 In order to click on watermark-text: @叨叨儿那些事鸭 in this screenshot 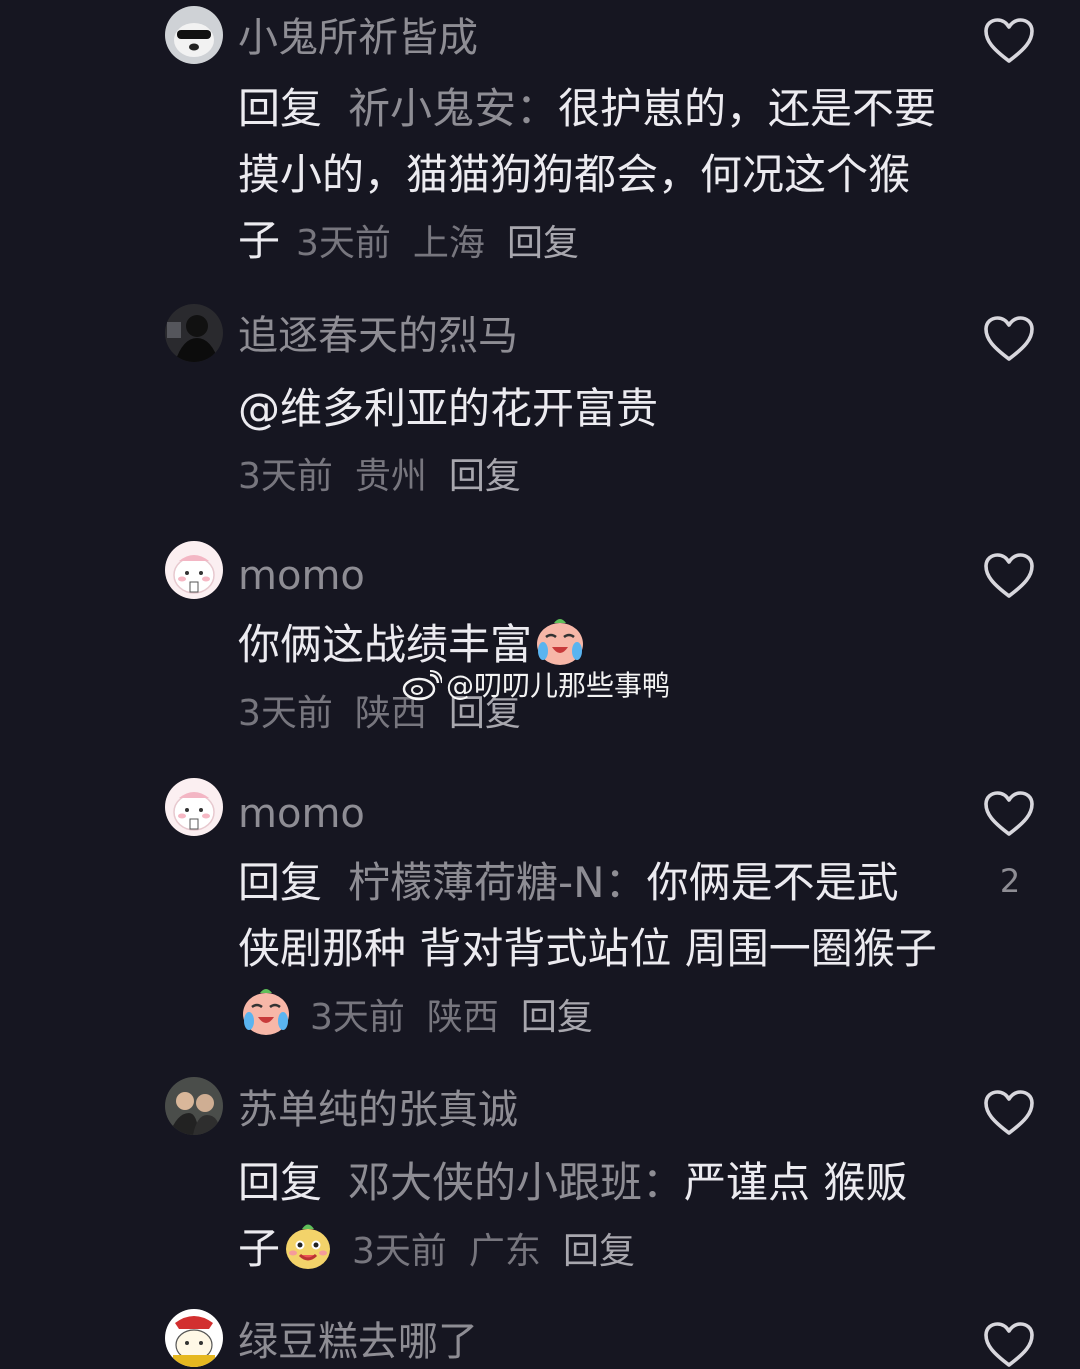, I will do `click(558, 685)`.